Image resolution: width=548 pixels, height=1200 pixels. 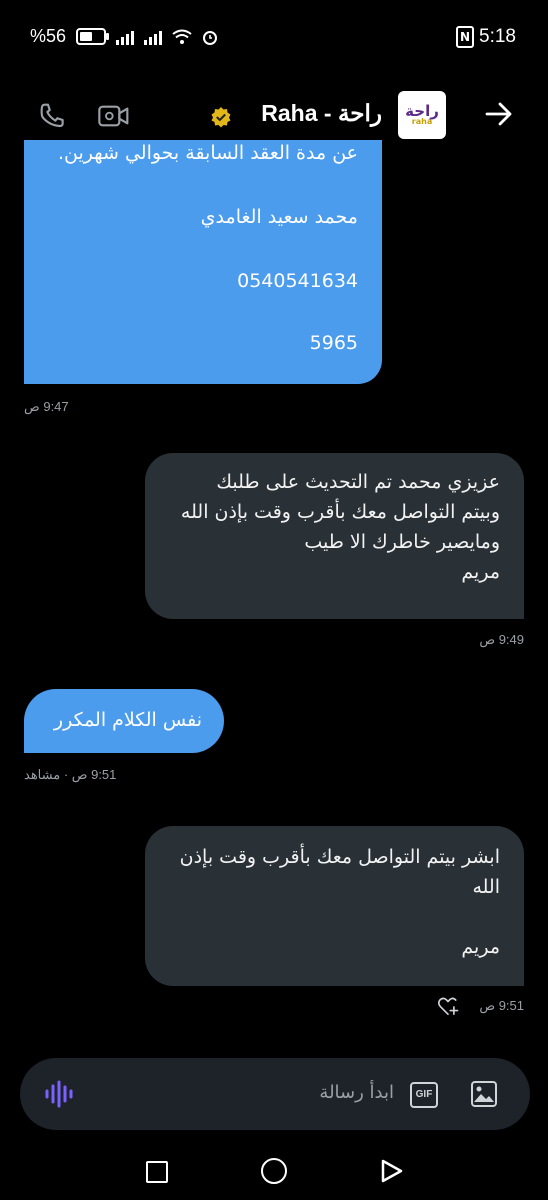 I want to click on status-bar: %56 N 5:18, so click(x=274, y=37).